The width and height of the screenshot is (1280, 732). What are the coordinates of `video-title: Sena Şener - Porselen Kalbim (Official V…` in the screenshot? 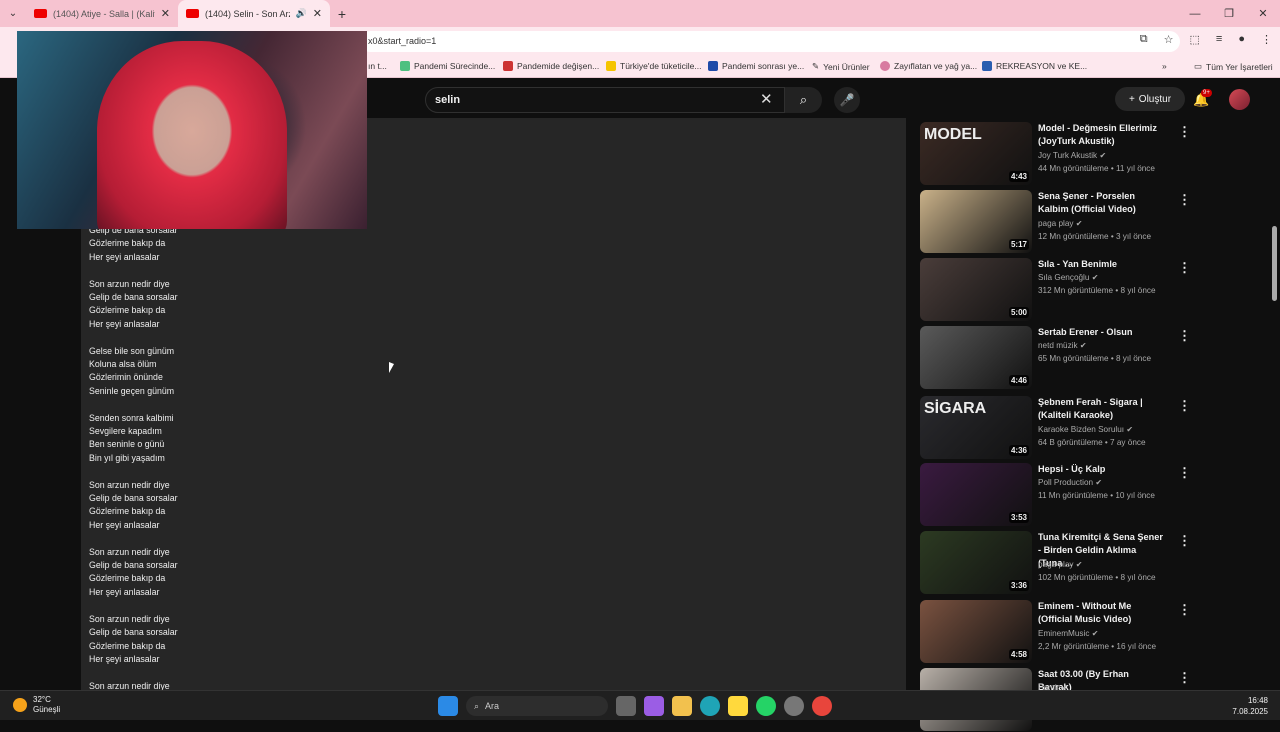 It's located at (1100, 203).